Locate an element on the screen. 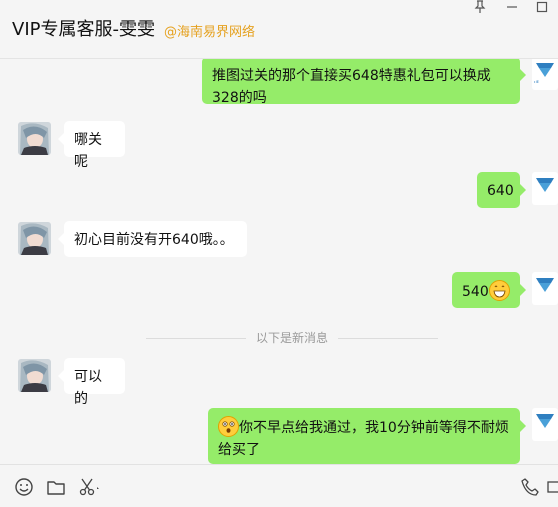  divider-line is located at coordinates (388, 338).